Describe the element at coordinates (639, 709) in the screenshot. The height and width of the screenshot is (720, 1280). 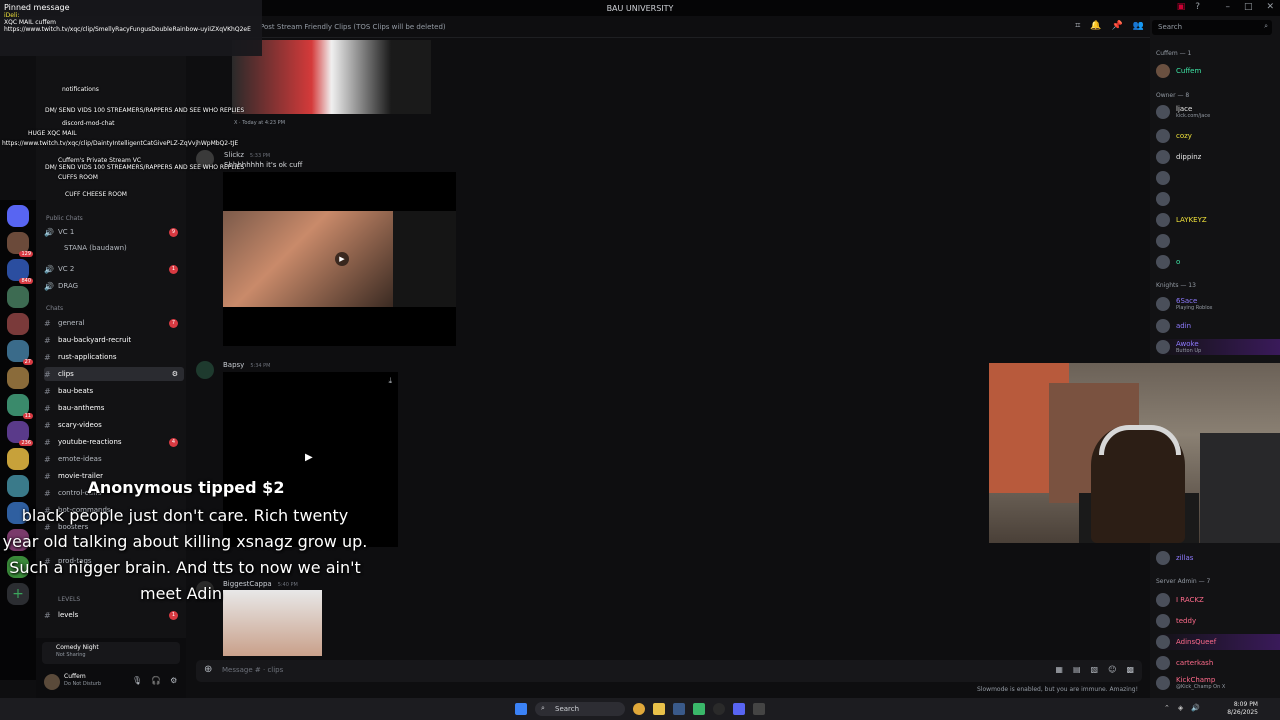
I see `chrome-icon` at that location.